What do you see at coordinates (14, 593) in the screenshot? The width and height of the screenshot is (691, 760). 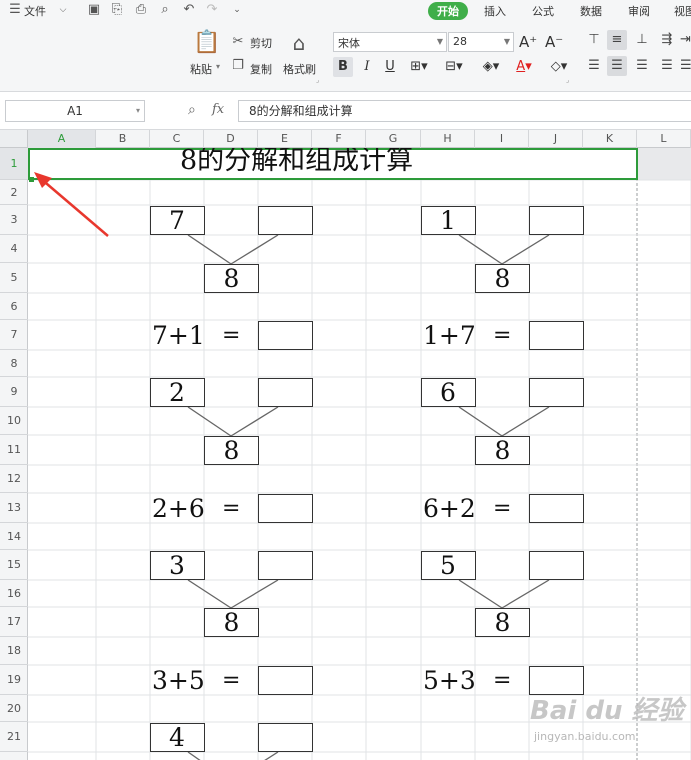 I see `row-header-16: 16` at bounding box center [14, 593].